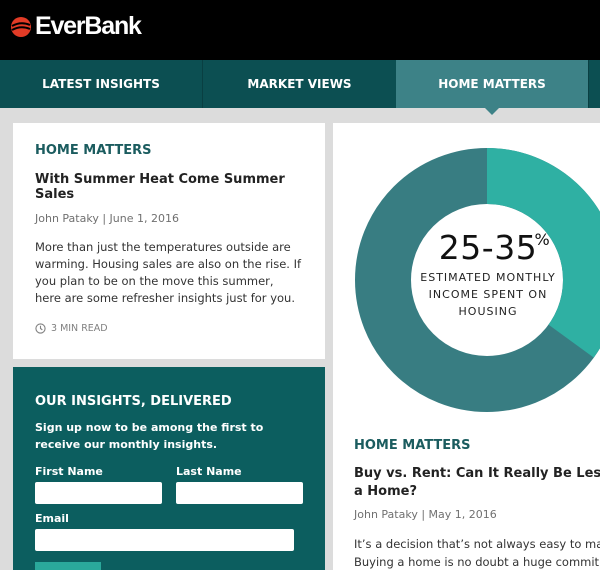 This screenshot has width=600, height=570. Describe the element at coordinates (40, 328) in the screenshot. I see `clock-icon` at that location.